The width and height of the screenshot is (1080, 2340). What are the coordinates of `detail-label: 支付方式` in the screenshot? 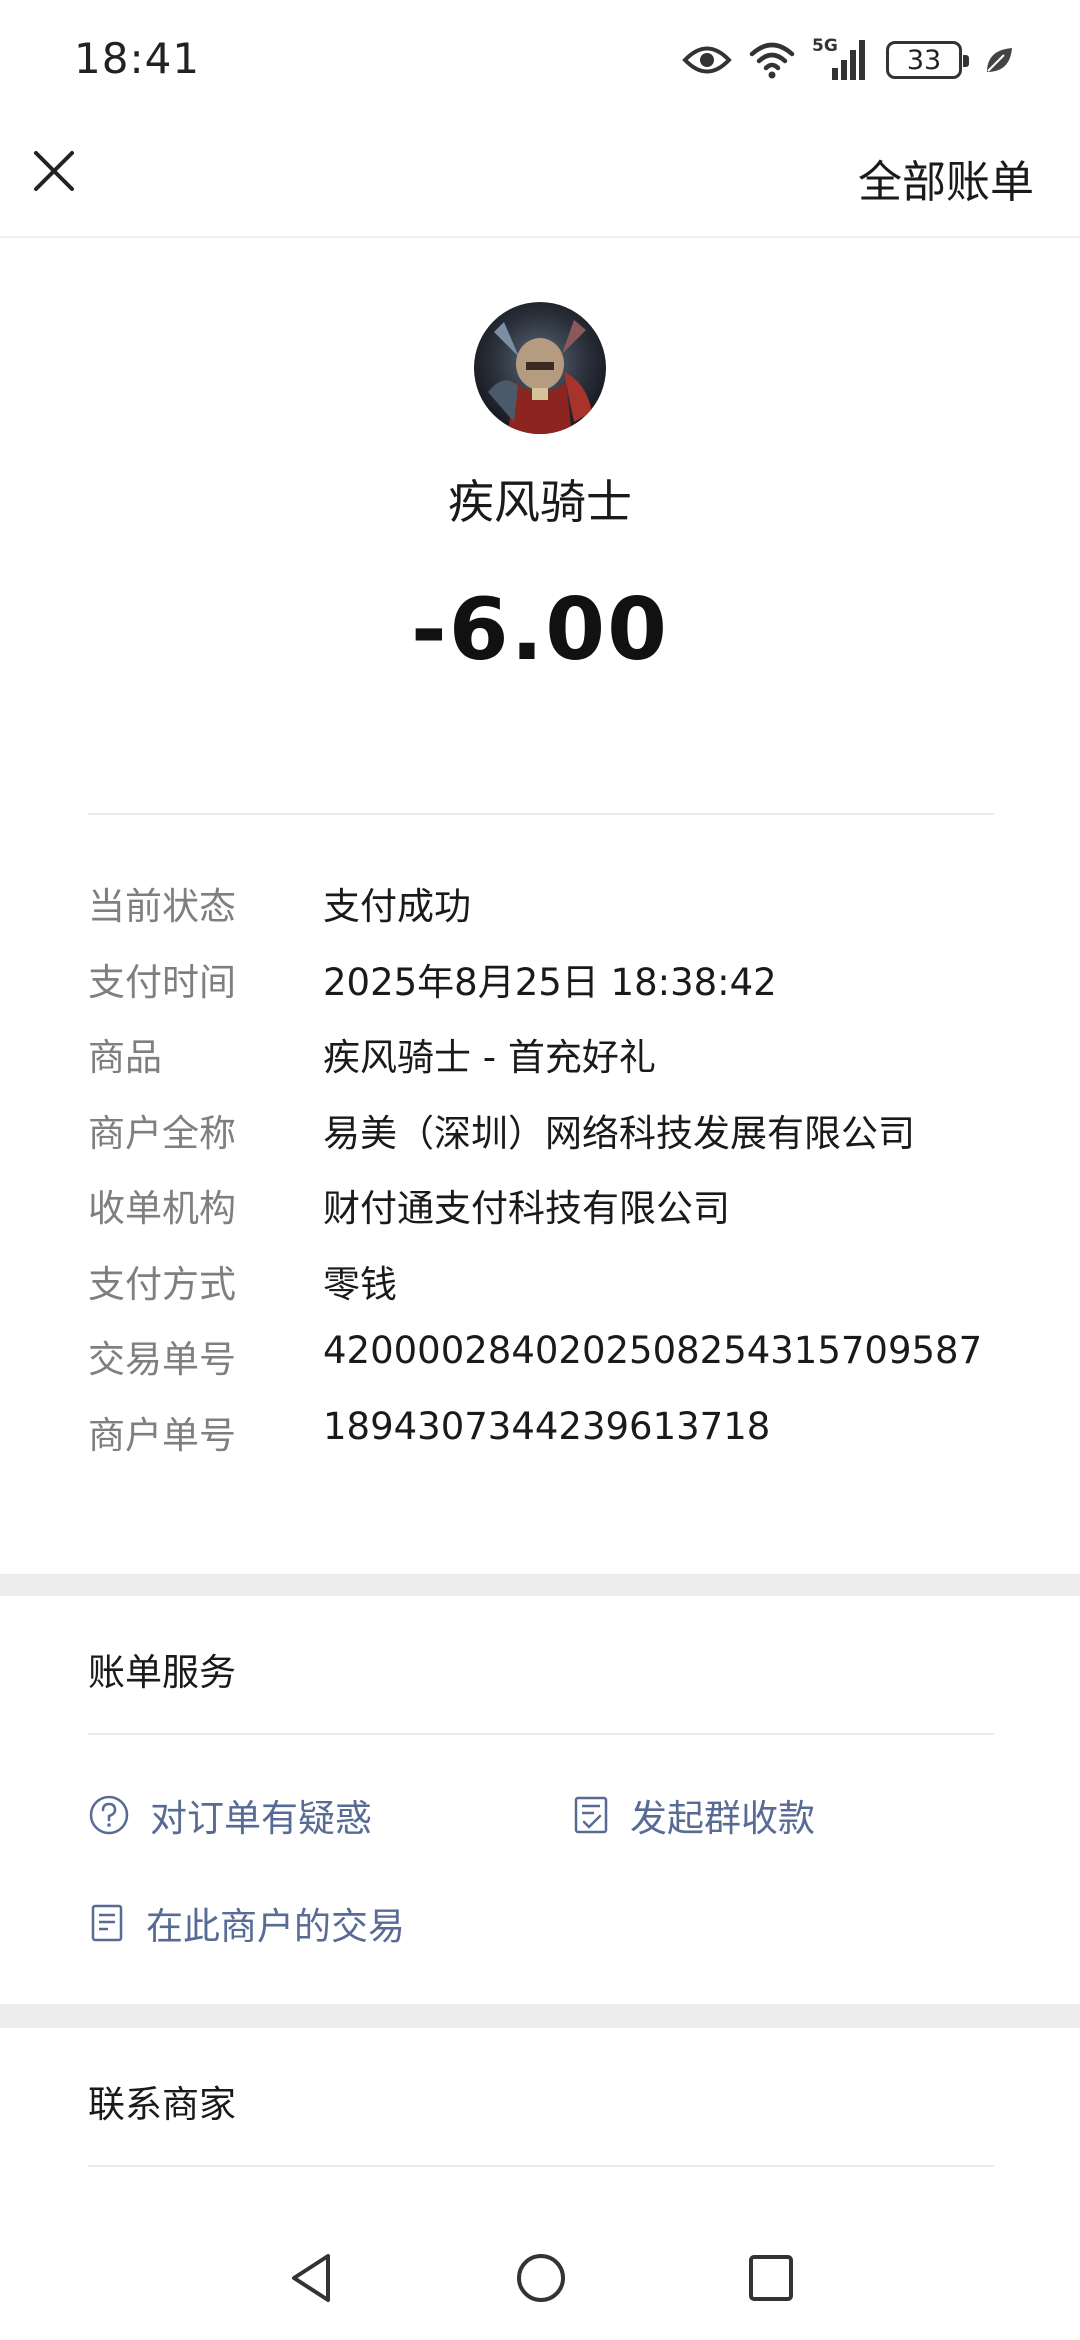 It's located at (162, 1284).